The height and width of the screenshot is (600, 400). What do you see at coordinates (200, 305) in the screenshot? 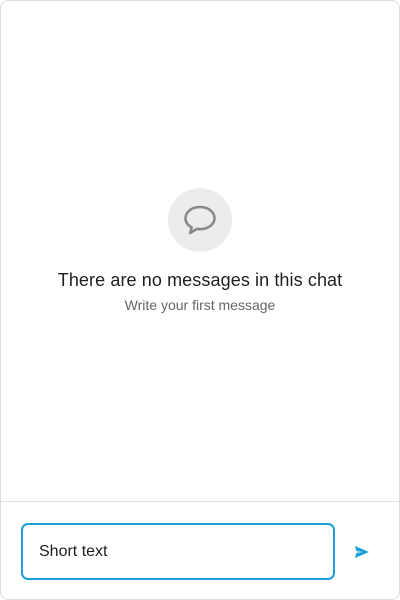
I see `empty-state-subtitle: Write your first message` at bounding box center [200, 305].